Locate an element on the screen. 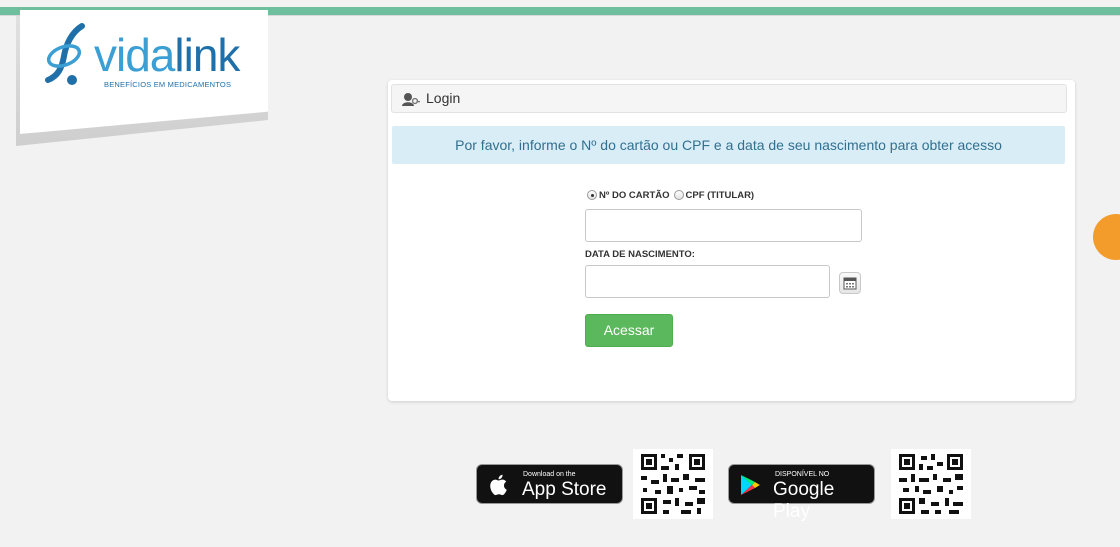 Image resolution: width=1120 pixels, height=547 pixels. google-play-badge: DISPONÍVEL NO Google Play is located at coordinates (801, 493).